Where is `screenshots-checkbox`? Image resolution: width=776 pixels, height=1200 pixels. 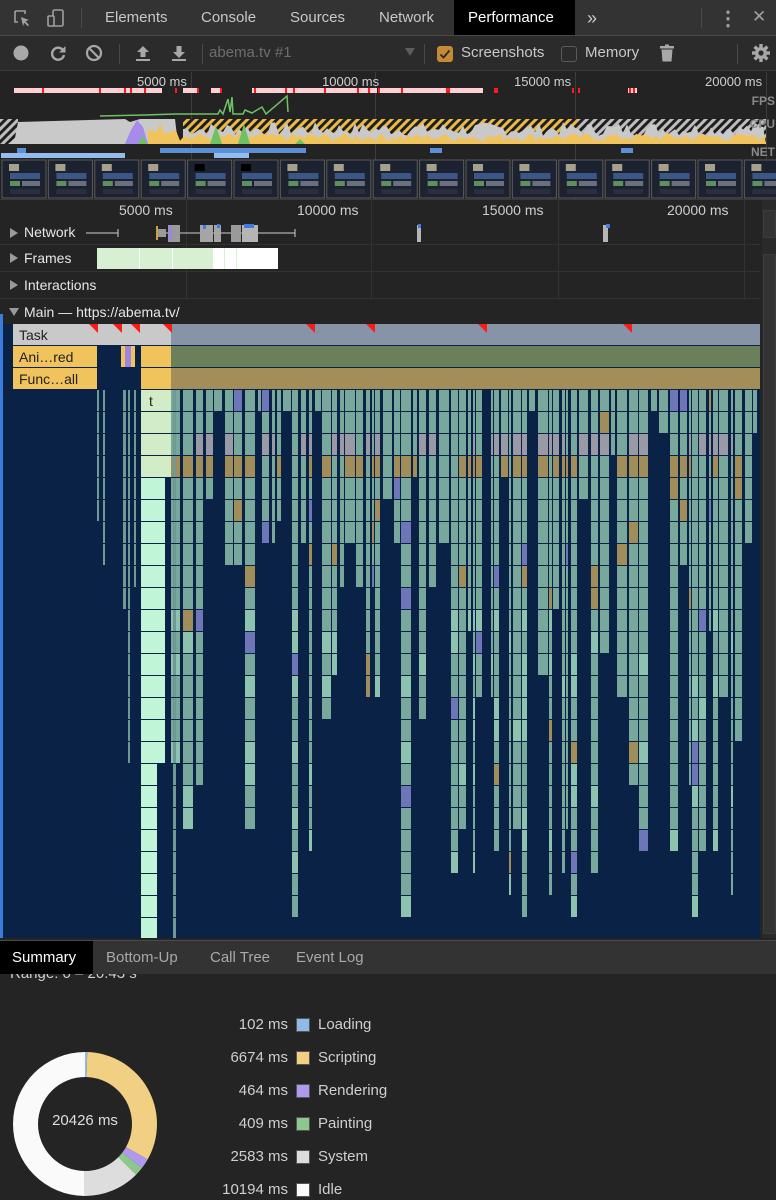 screenshots-checkbox is located at coordinates (445, 54).